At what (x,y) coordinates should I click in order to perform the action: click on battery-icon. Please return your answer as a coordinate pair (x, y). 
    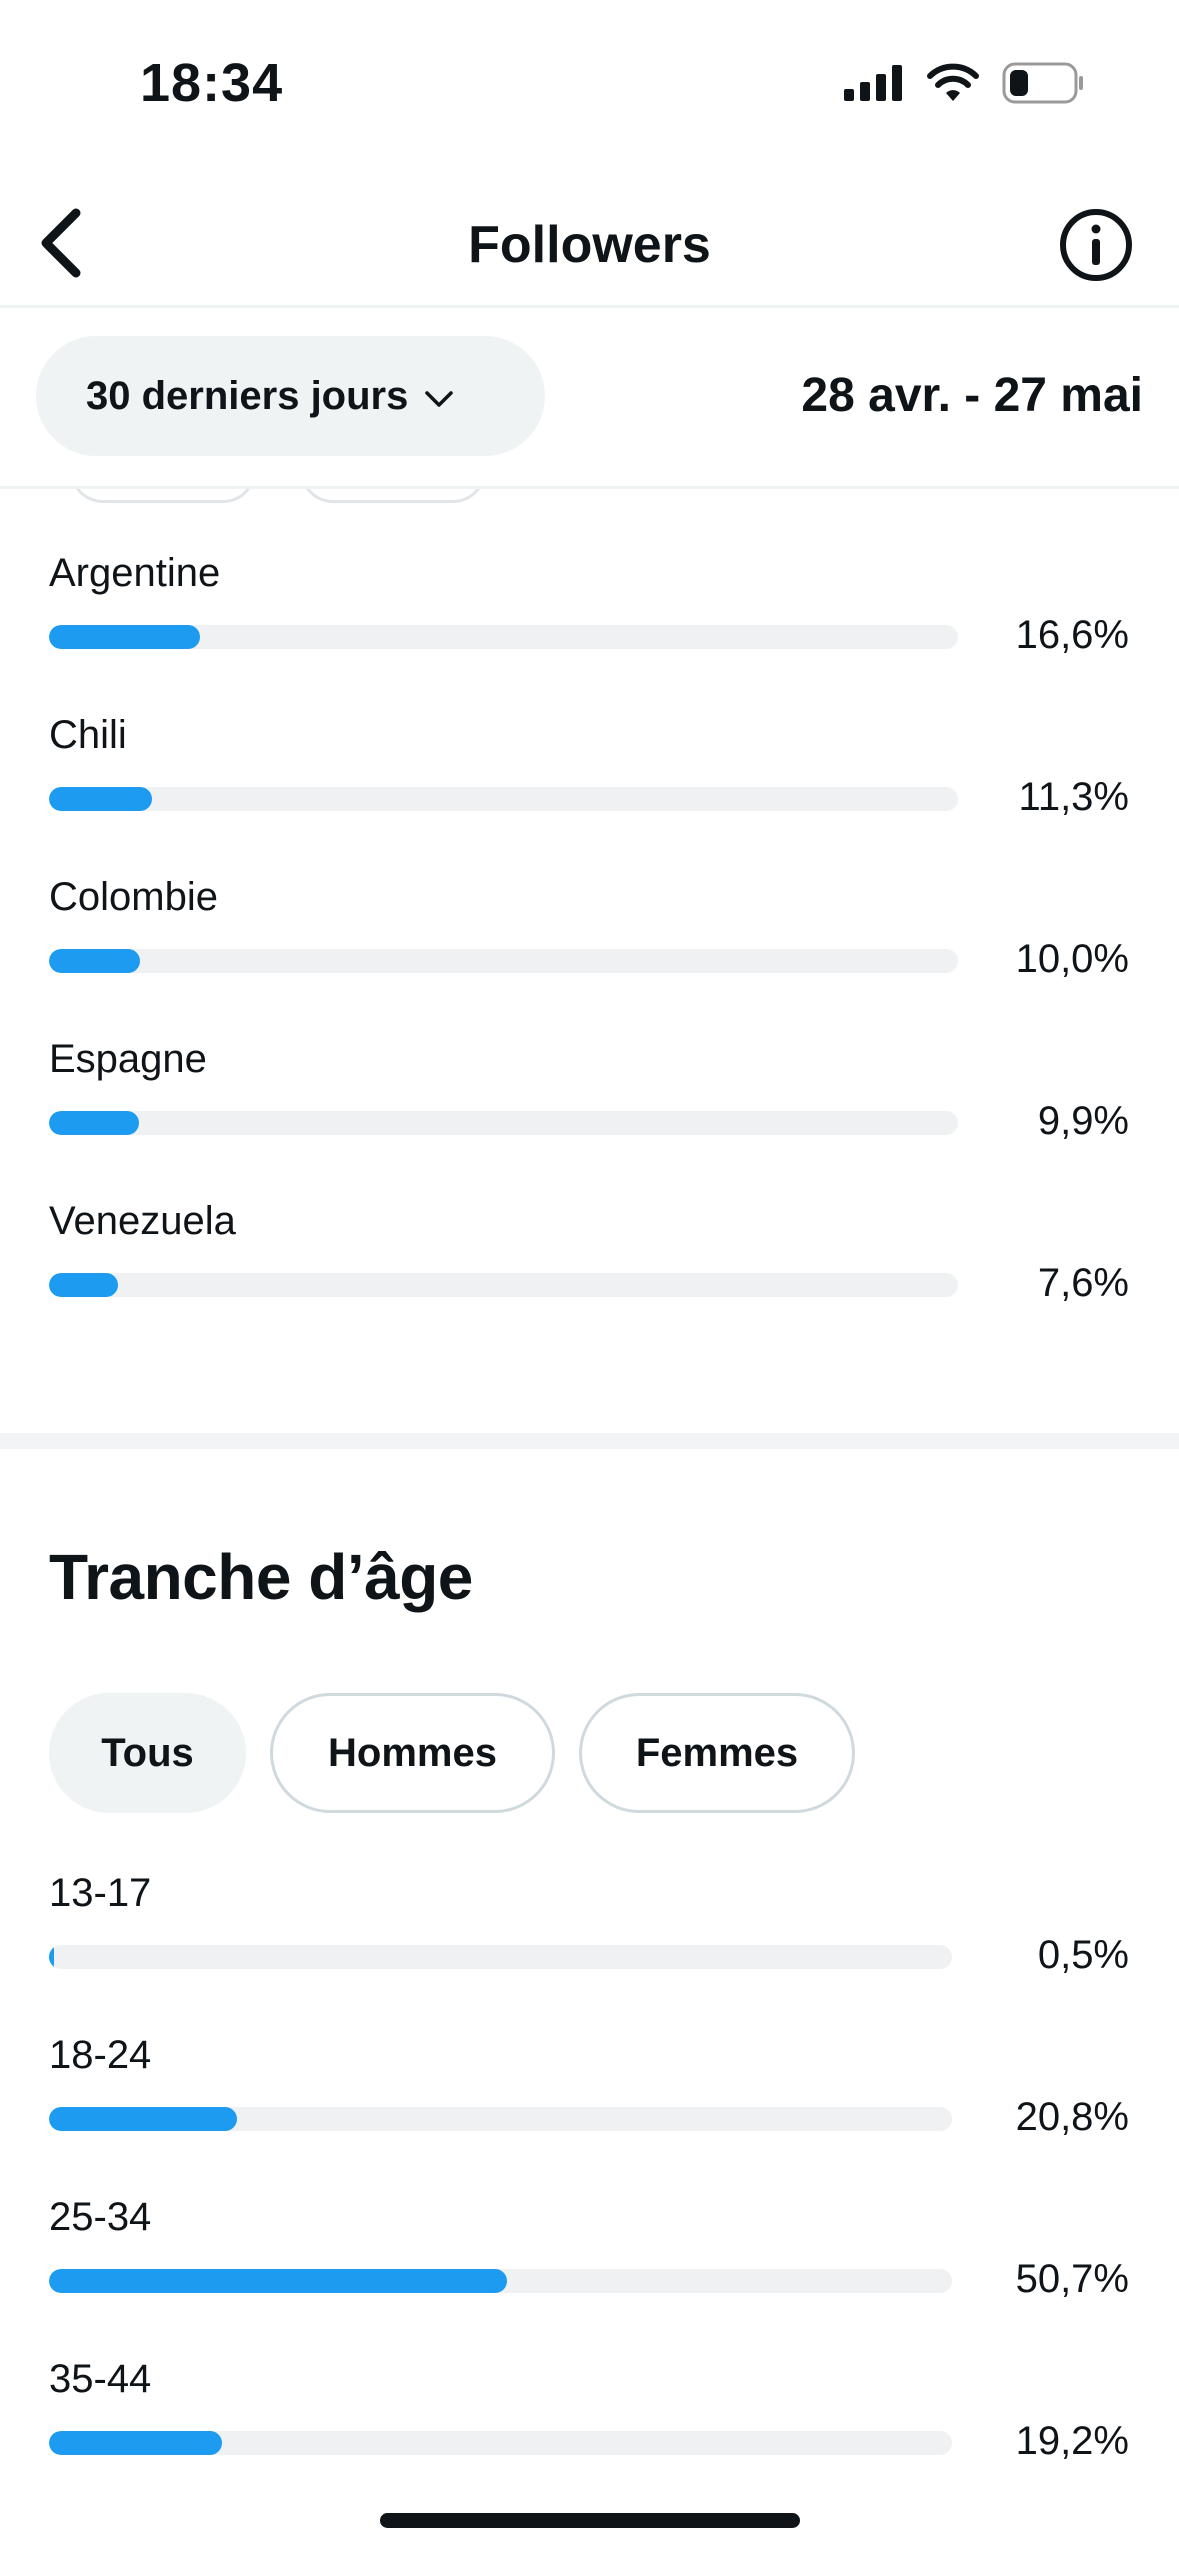
    Looking at the image, I should click on (1043, 85).